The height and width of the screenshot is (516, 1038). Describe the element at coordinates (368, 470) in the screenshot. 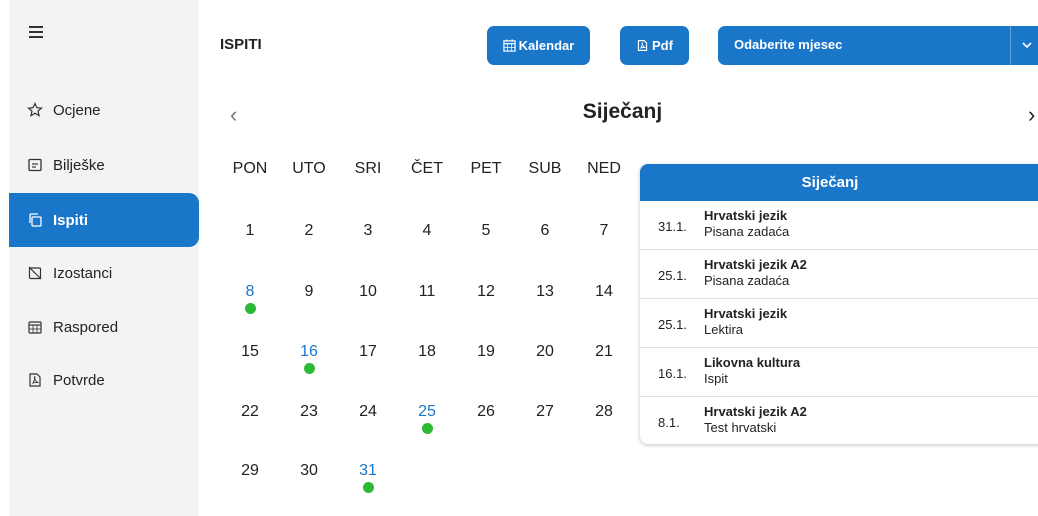

I see `day-number: 31` at that location.